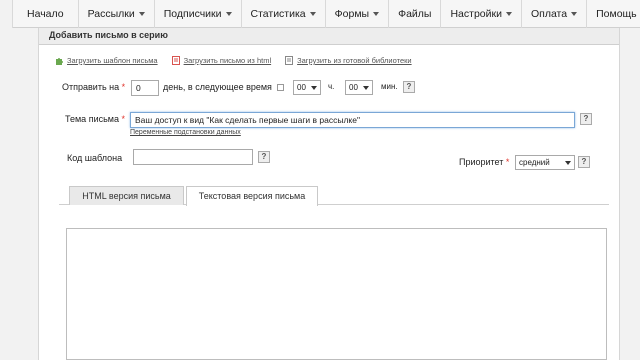 Image resolution: width=640 pixels, height=360 pixels. Describe the element at coordinates (92, 119) in the screenshot. I see `subject-label: Тема письма` at that location.